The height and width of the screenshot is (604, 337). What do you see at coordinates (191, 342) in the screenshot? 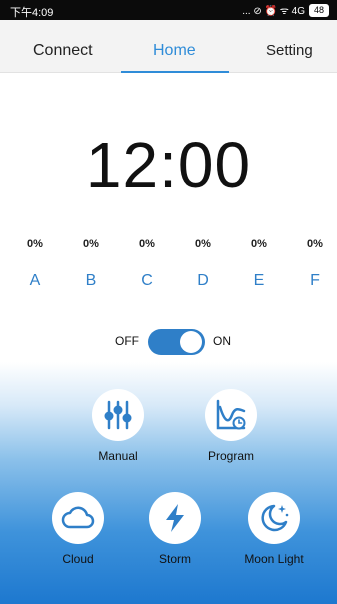
I see `switch-knob` at bounding box center [191, 342].